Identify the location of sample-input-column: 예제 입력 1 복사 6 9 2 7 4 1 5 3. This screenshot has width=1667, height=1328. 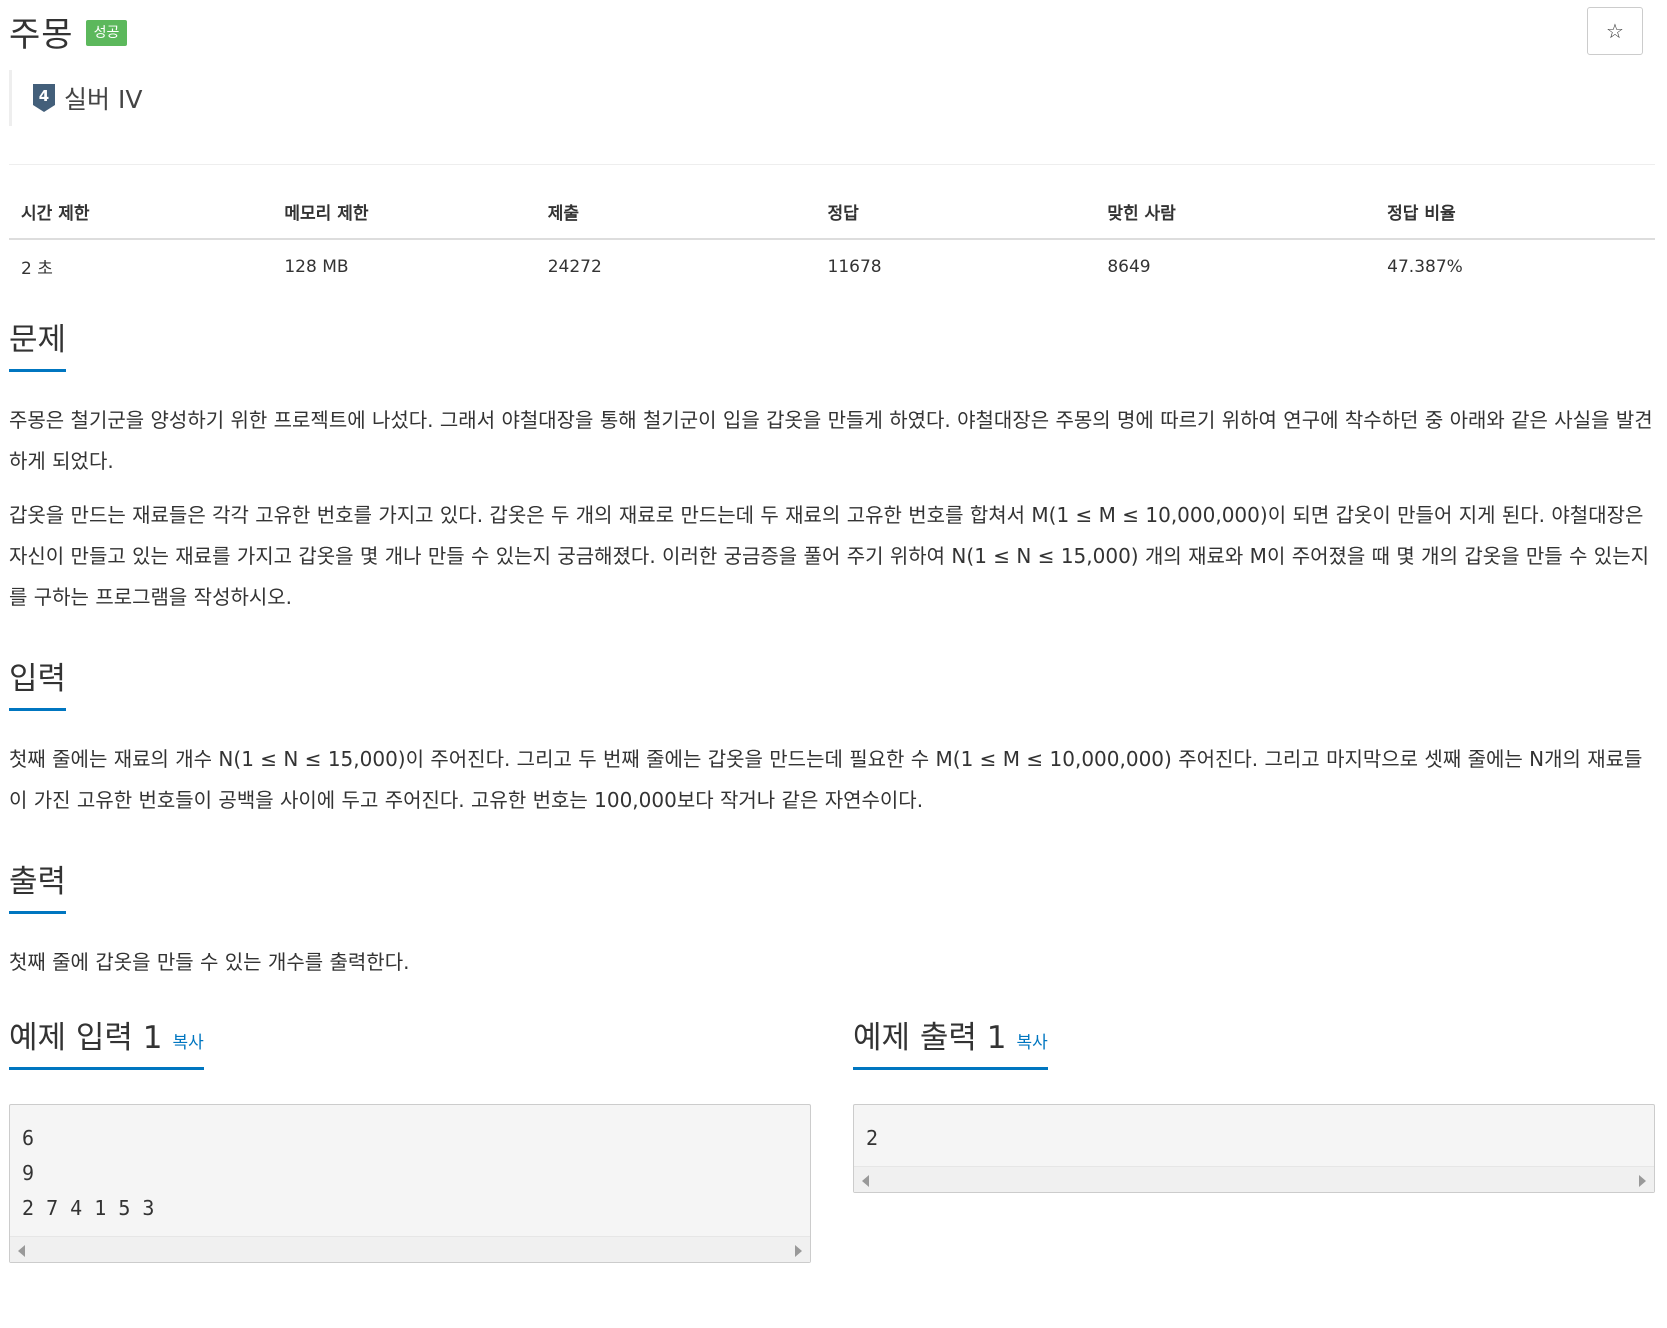
(410, 1142).